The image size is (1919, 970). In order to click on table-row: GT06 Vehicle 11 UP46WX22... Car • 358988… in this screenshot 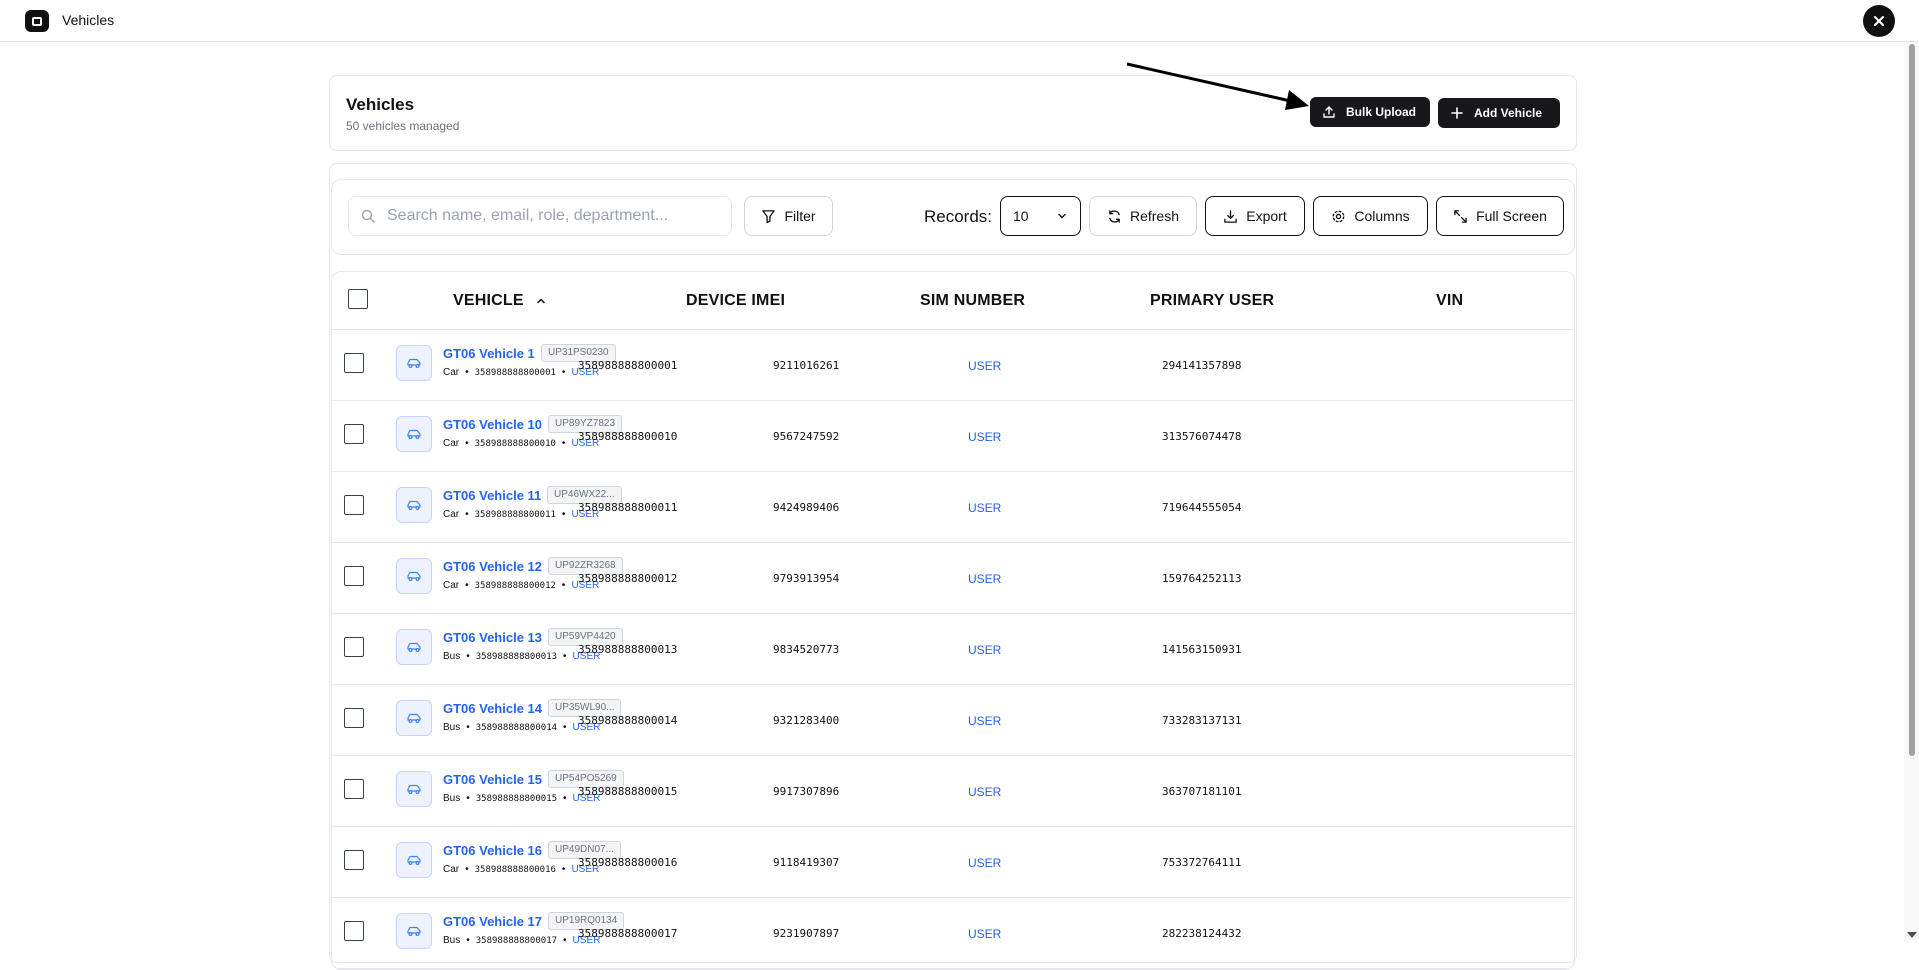, I will do `click(953, 507)`.